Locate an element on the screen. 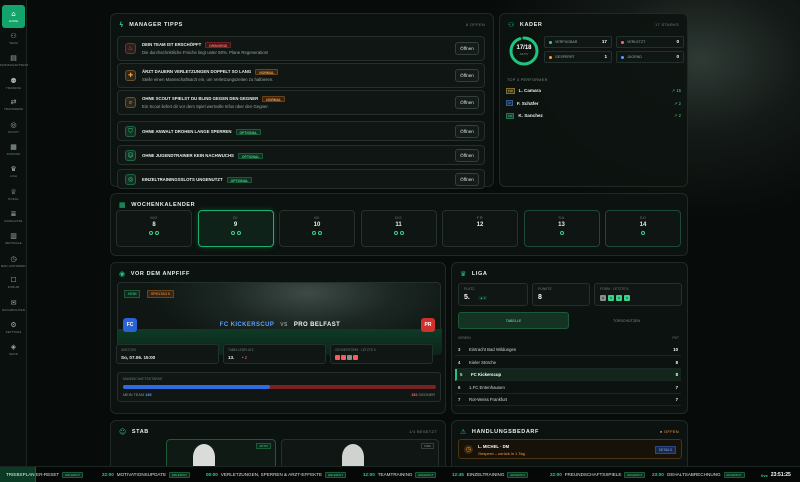  ticker-time: 00:00 is located at coordinates (212, 475).